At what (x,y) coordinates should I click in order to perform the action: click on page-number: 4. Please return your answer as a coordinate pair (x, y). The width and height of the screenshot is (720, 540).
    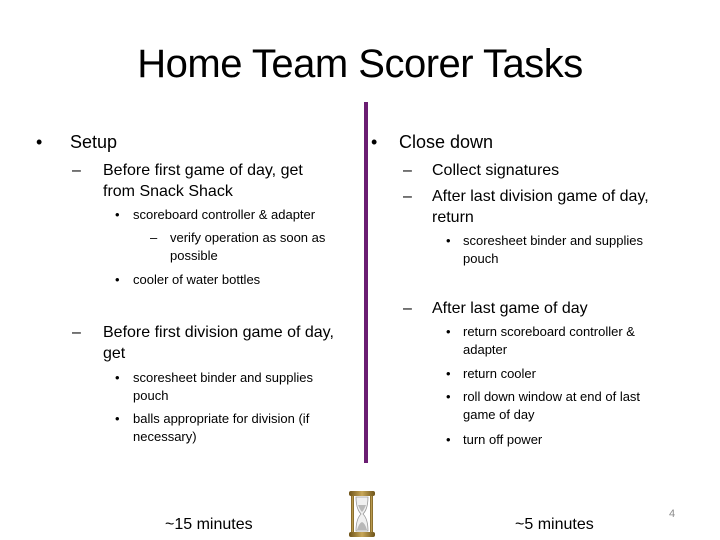
    Looking at the image, I should click on (672, 514).